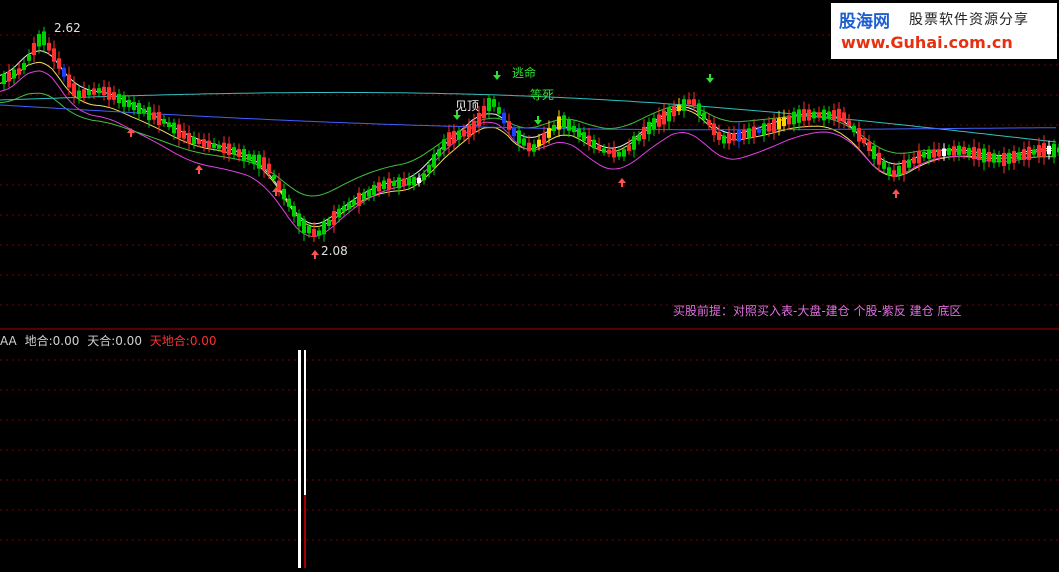 The height and width of the screenshot is (572, 1059). Describe the element at coordinates (542, 95) in the screenshot. I see `wait-death-signal-label: 等死` at that location.